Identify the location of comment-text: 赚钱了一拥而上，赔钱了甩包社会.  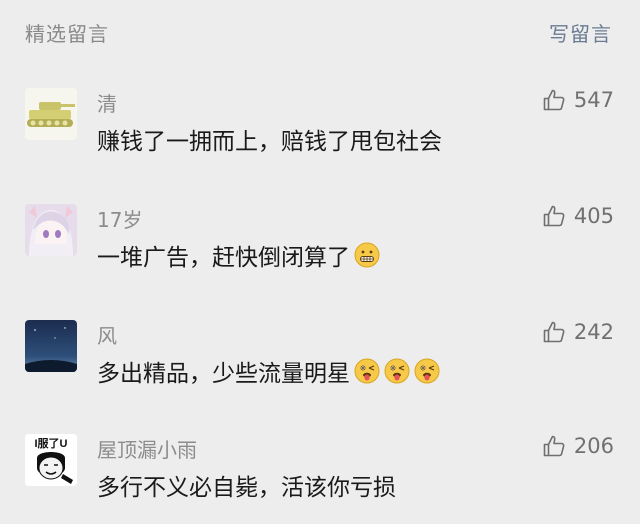
(269, 139).